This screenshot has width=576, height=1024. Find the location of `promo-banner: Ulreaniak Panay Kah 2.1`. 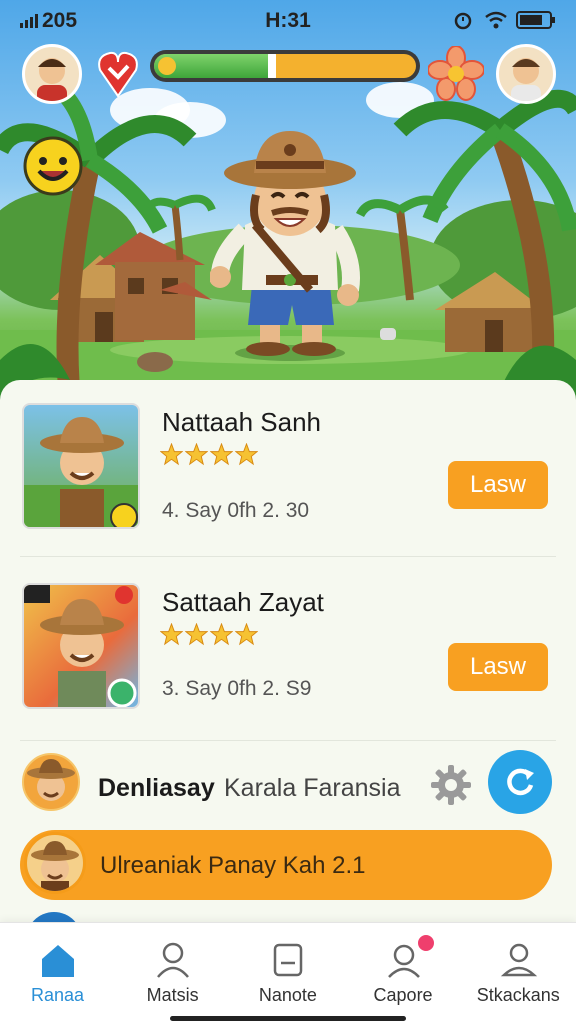

promo-banner: Ulreaniak Panay Kah 2.1 is located at coordinates (286, 865).